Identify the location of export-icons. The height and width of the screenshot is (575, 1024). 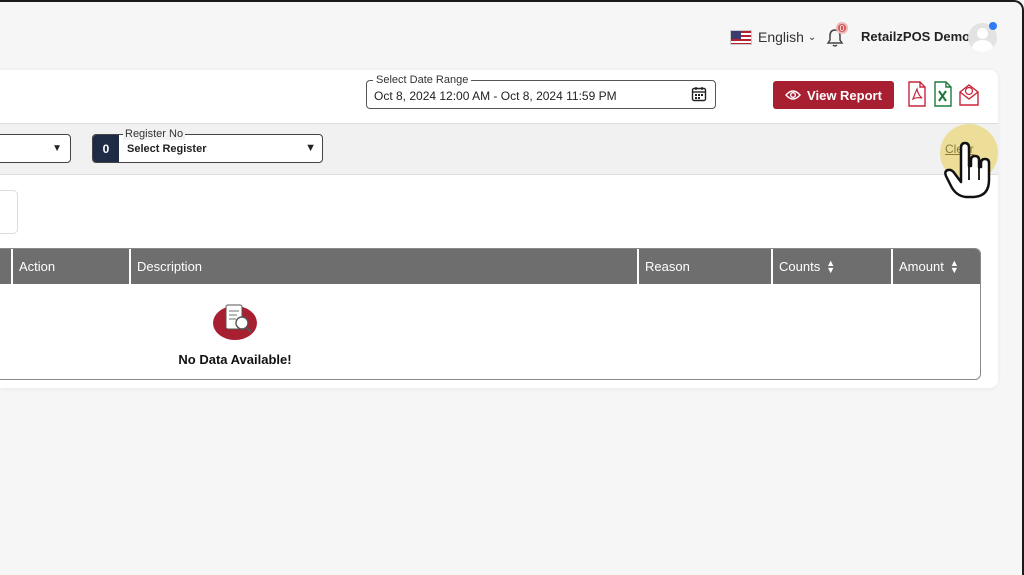
(943, 94).